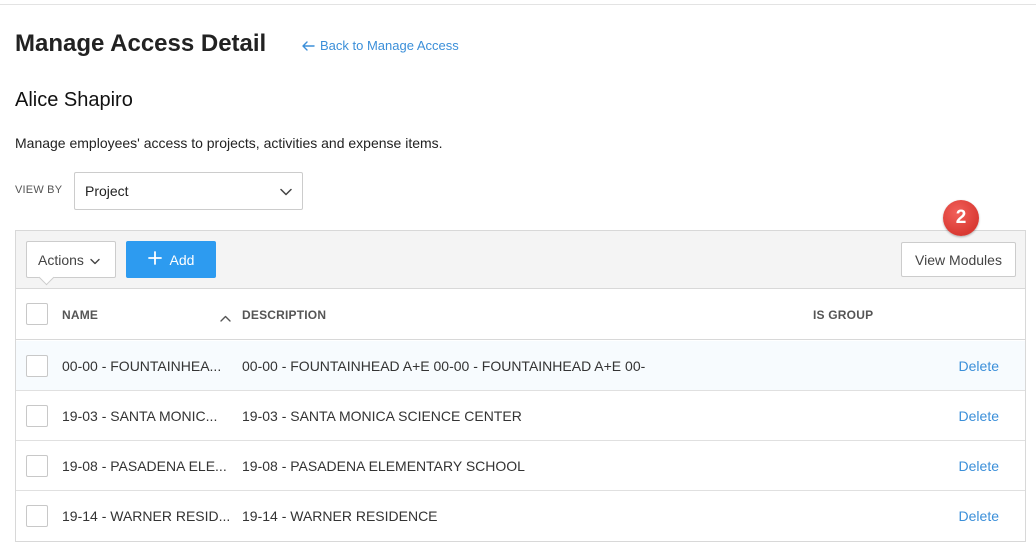 This screenshot has width=1036, height=549. Describe the element at coordinates (382, 416) in the screenshot. I see `row-description: 19-03 - SANTA MONICA SCIENCE CENTER` at that location.